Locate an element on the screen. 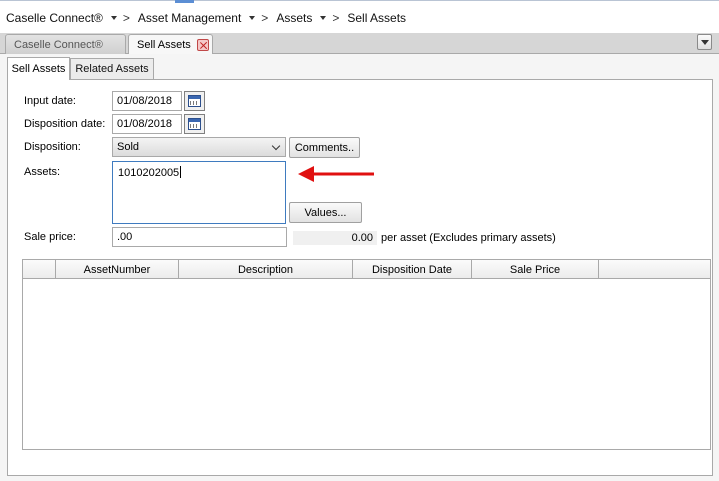 This screenshot has height=481, width=719. column-header-disposition-date: Disposition Date is located at coordinates (412, 269).